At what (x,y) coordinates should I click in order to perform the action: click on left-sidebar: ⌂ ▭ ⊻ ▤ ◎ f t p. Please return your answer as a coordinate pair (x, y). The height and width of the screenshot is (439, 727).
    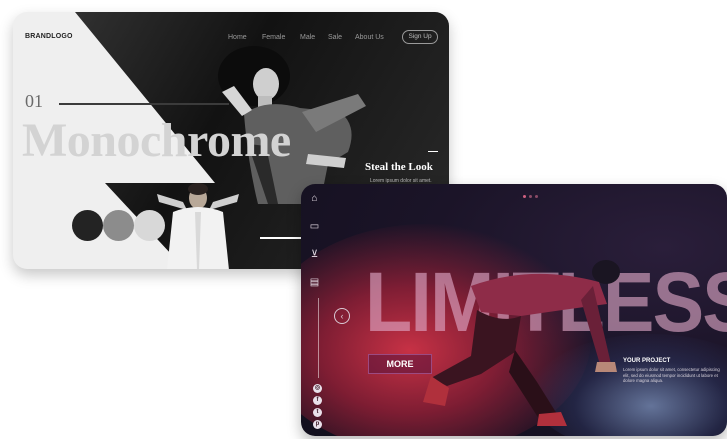
    Looking at the image, I should click on (314, 310).